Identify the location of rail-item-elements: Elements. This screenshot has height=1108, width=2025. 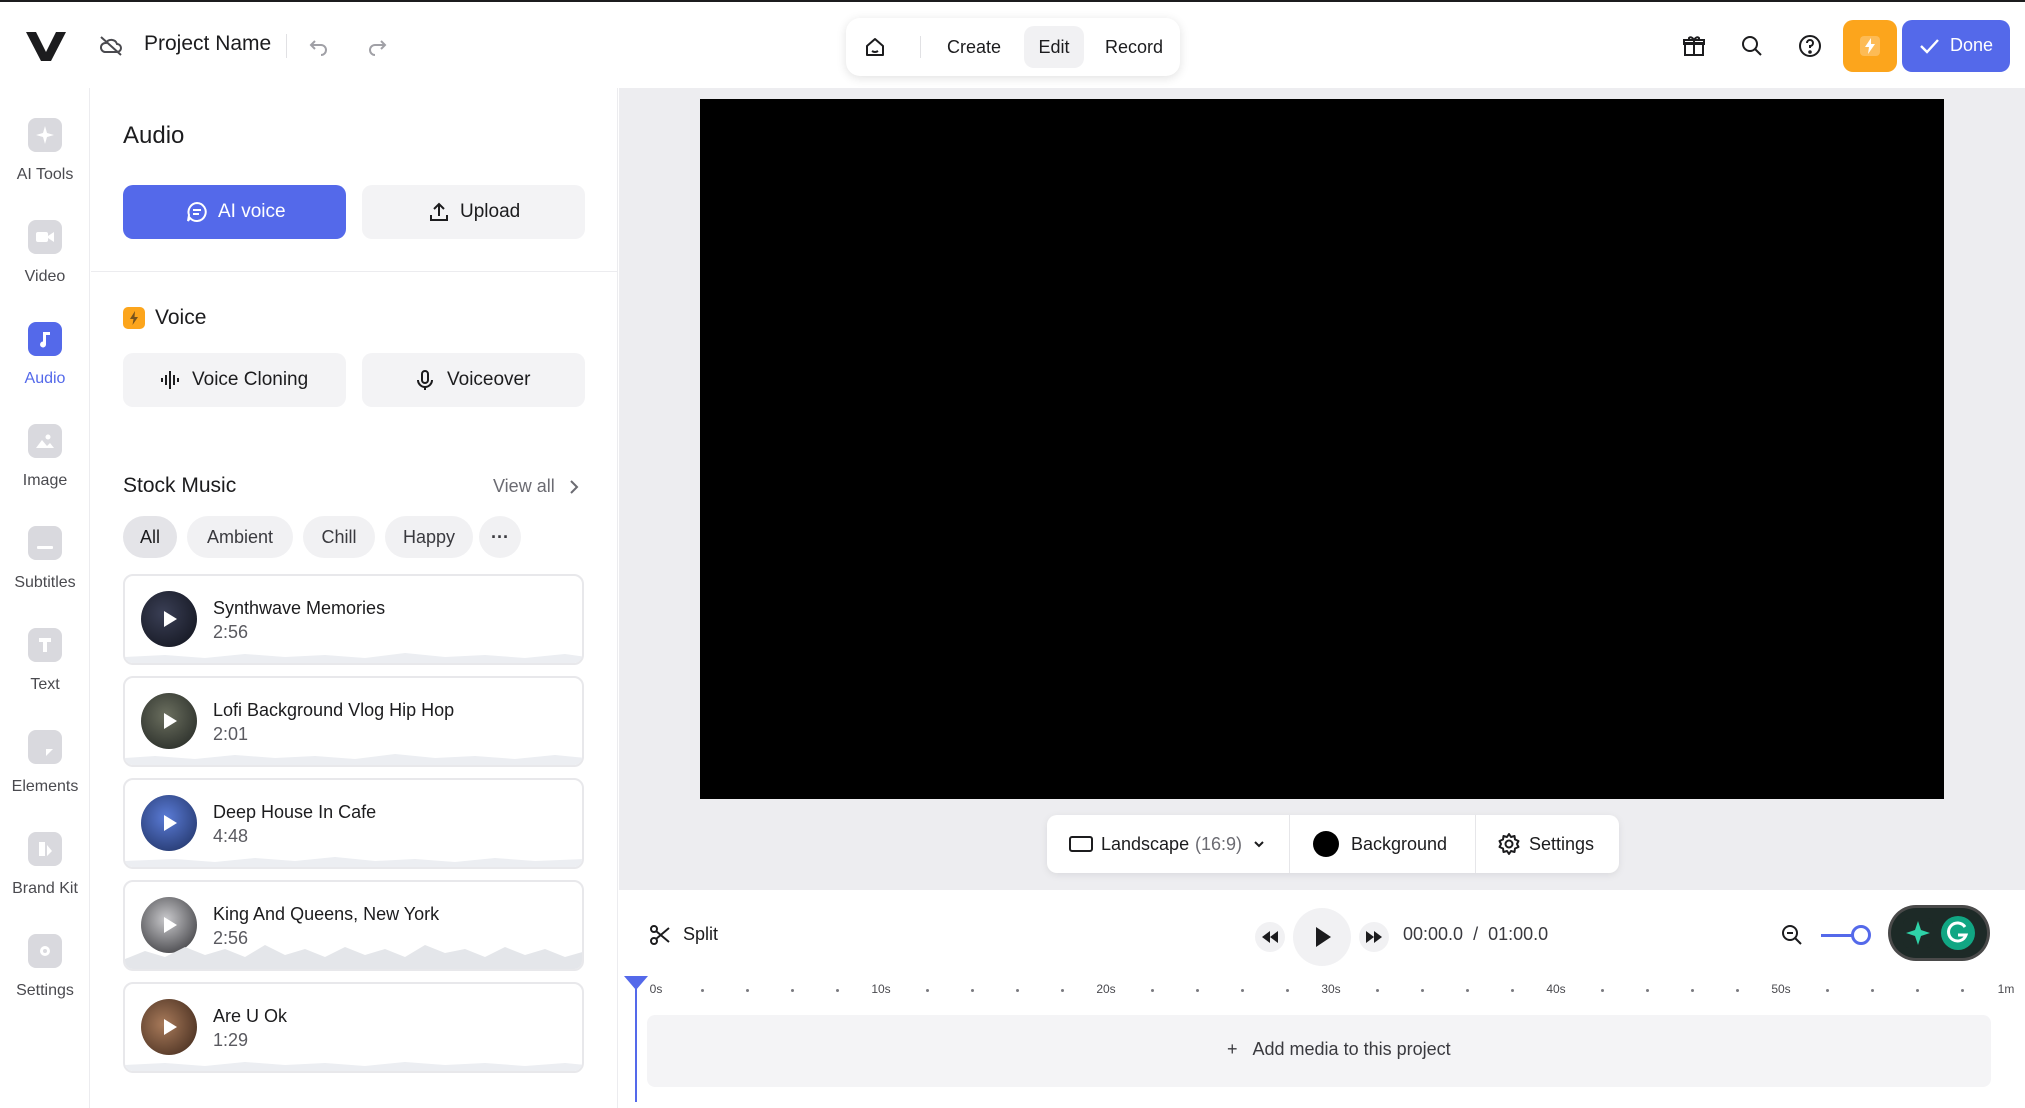
(45, 755).